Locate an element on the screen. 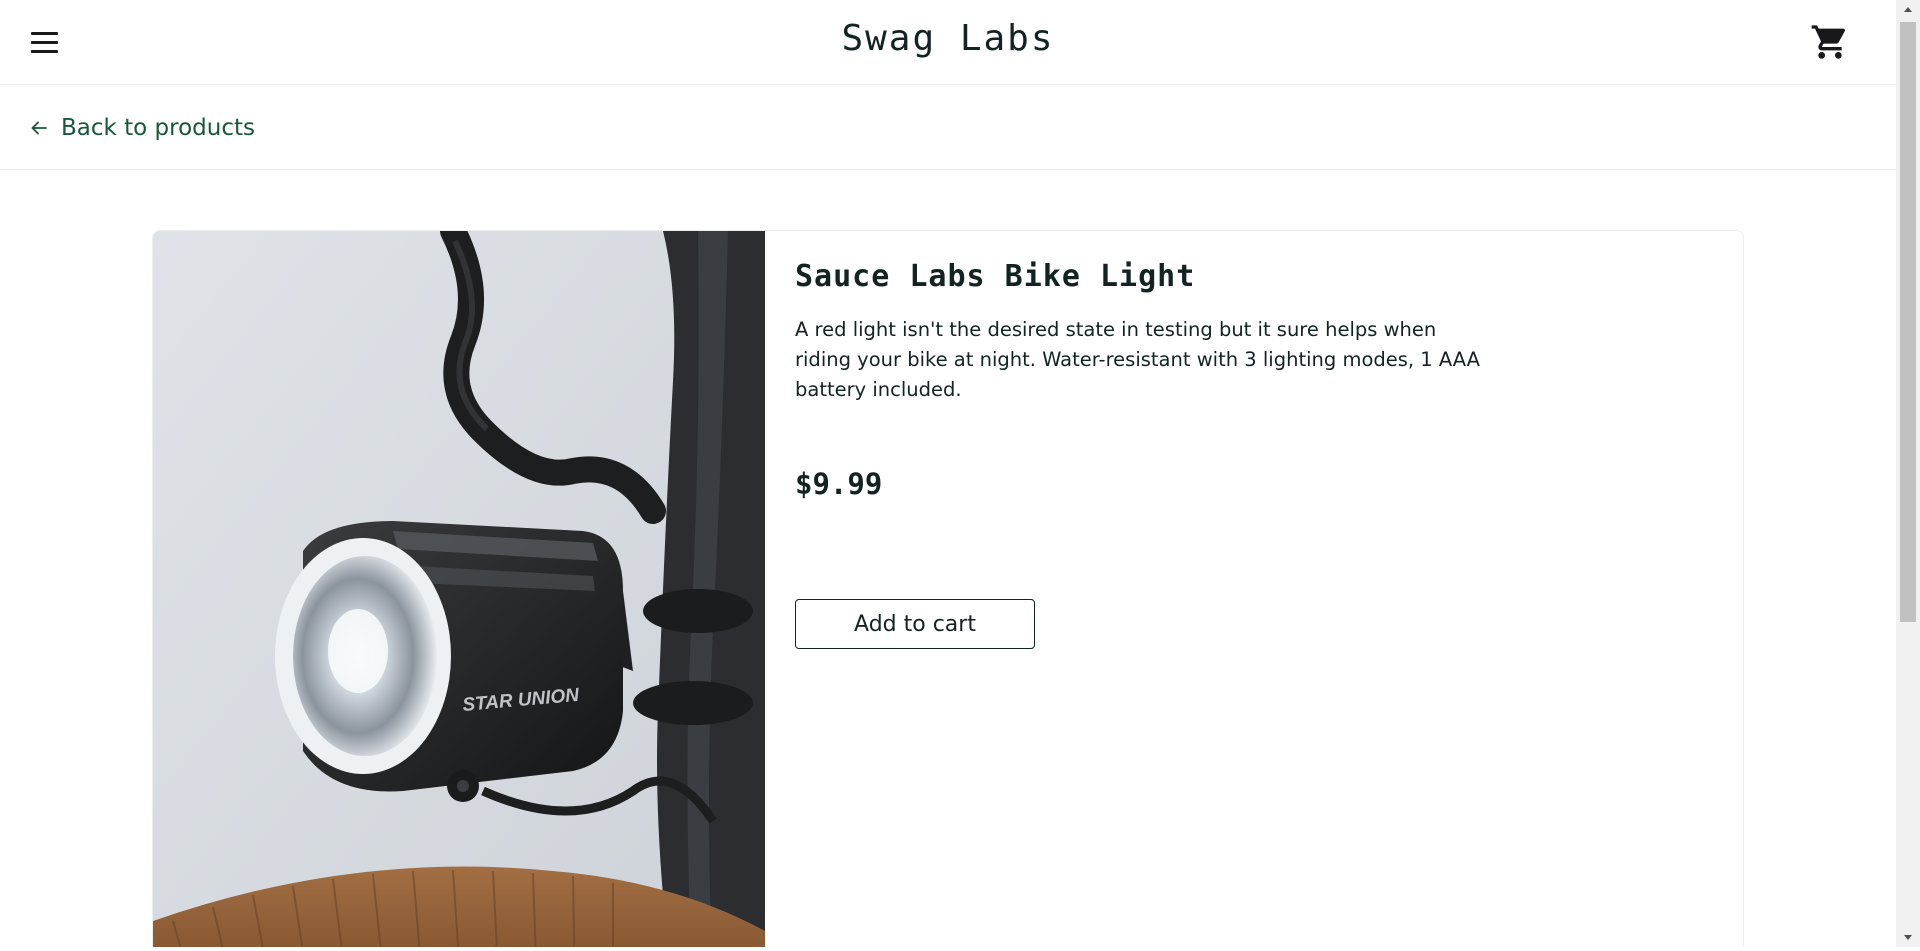 Image resolution: width=1920 pixels, height=951 pixels. back-to-products-button: Back to products is located at coordinates (142, 128).